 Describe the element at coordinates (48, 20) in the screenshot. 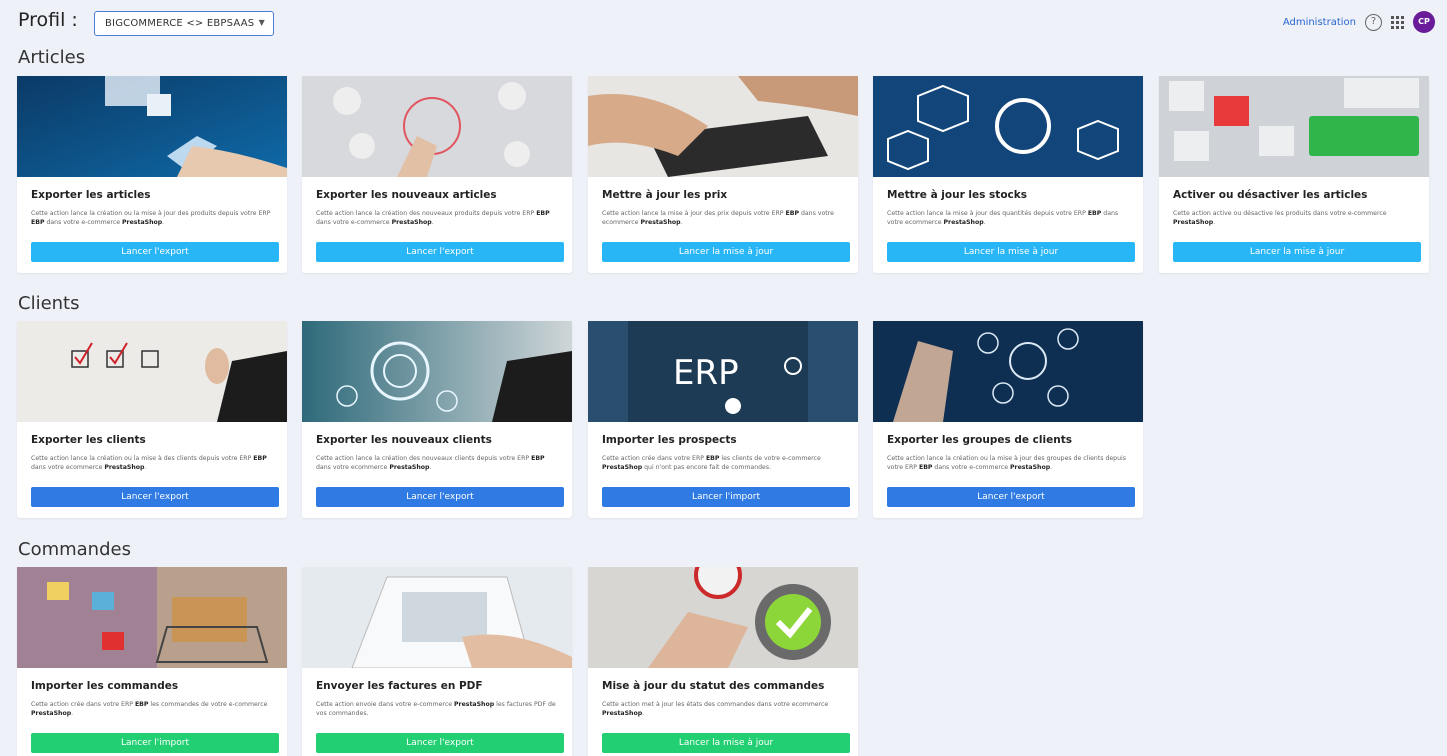

I see `profil-label: Profil :` at that location.